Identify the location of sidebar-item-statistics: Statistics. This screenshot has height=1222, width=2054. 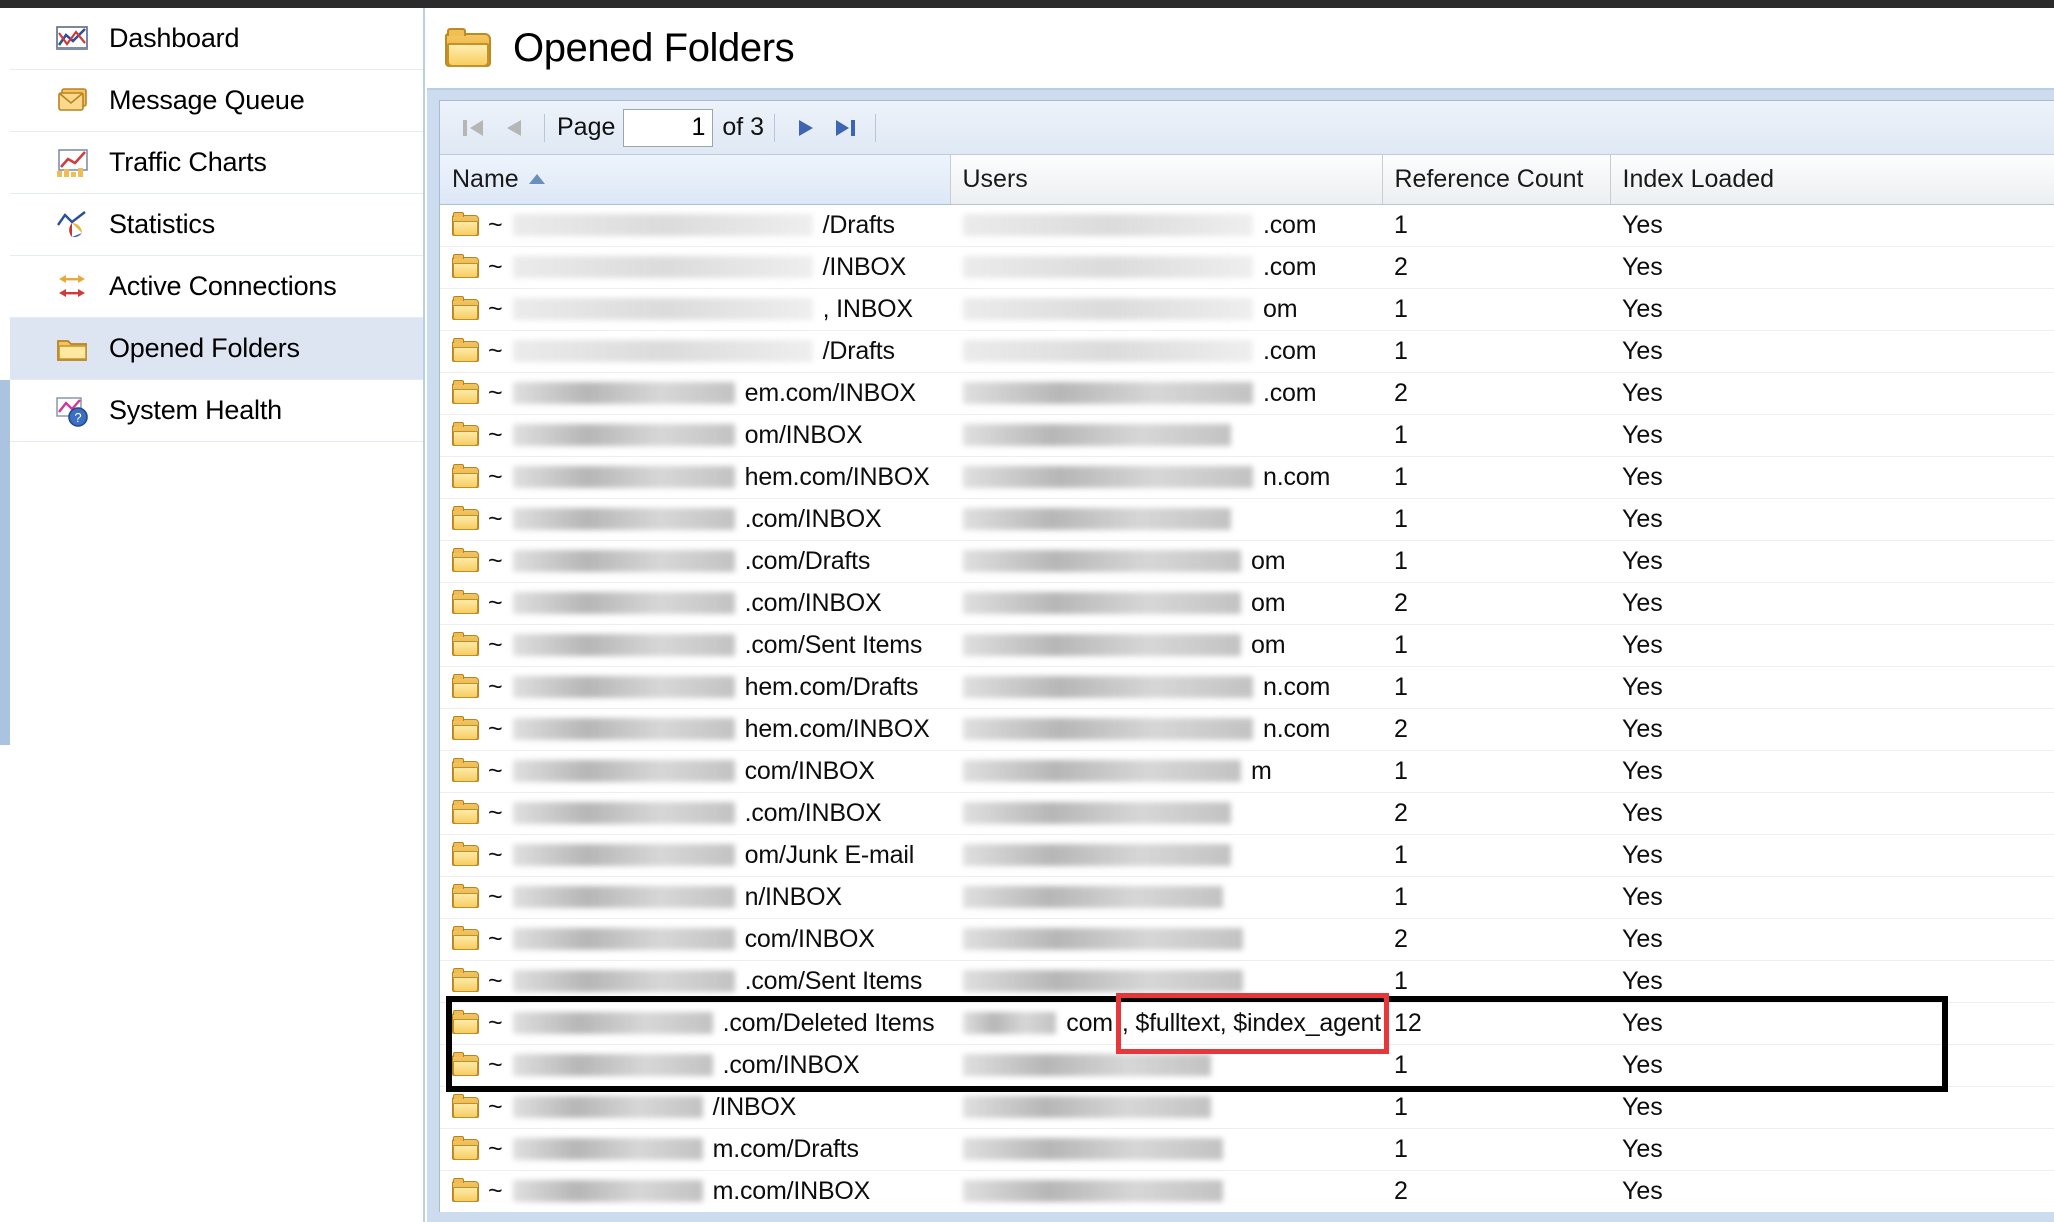
(216, 225).